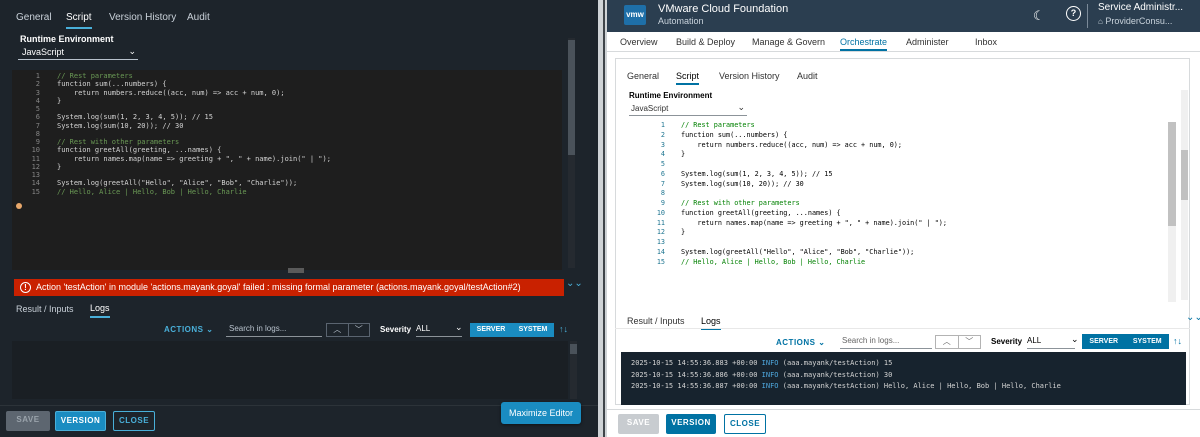 Image resolution: width=1200 pixels, height=437 pixels. Describe the element at coordinates (694, 374) in the screenshot. I see `log-ts: 2025-10-15 14:55:36.886 +00:00` at that location.